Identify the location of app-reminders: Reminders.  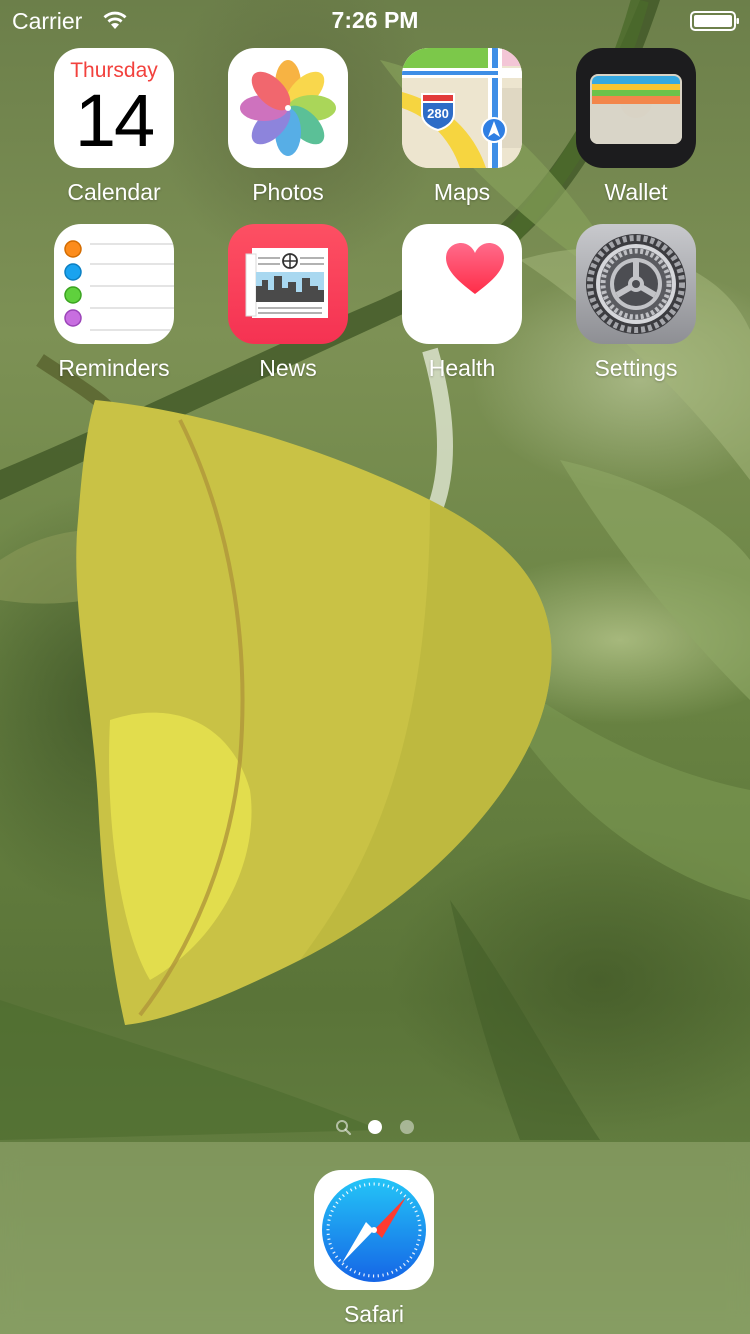
(114, 303).